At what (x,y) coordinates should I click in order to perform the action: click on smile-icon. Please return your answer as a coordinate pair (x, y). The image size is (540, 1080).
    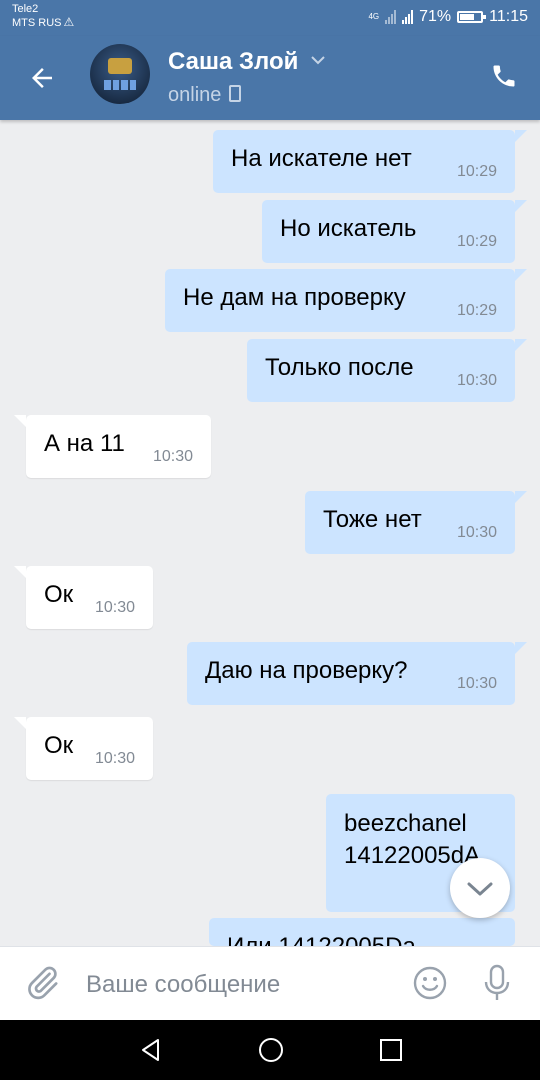
    Looking at the image, I should click on (430, 983).